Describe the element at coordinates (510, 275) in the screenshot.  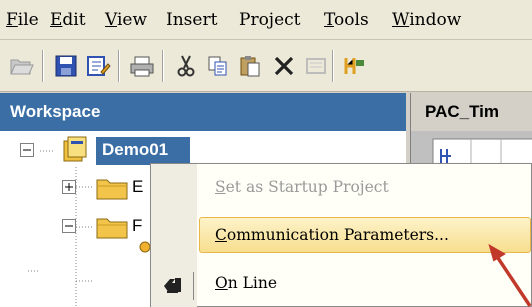
I see `annotation-arrow-icon` at that location.